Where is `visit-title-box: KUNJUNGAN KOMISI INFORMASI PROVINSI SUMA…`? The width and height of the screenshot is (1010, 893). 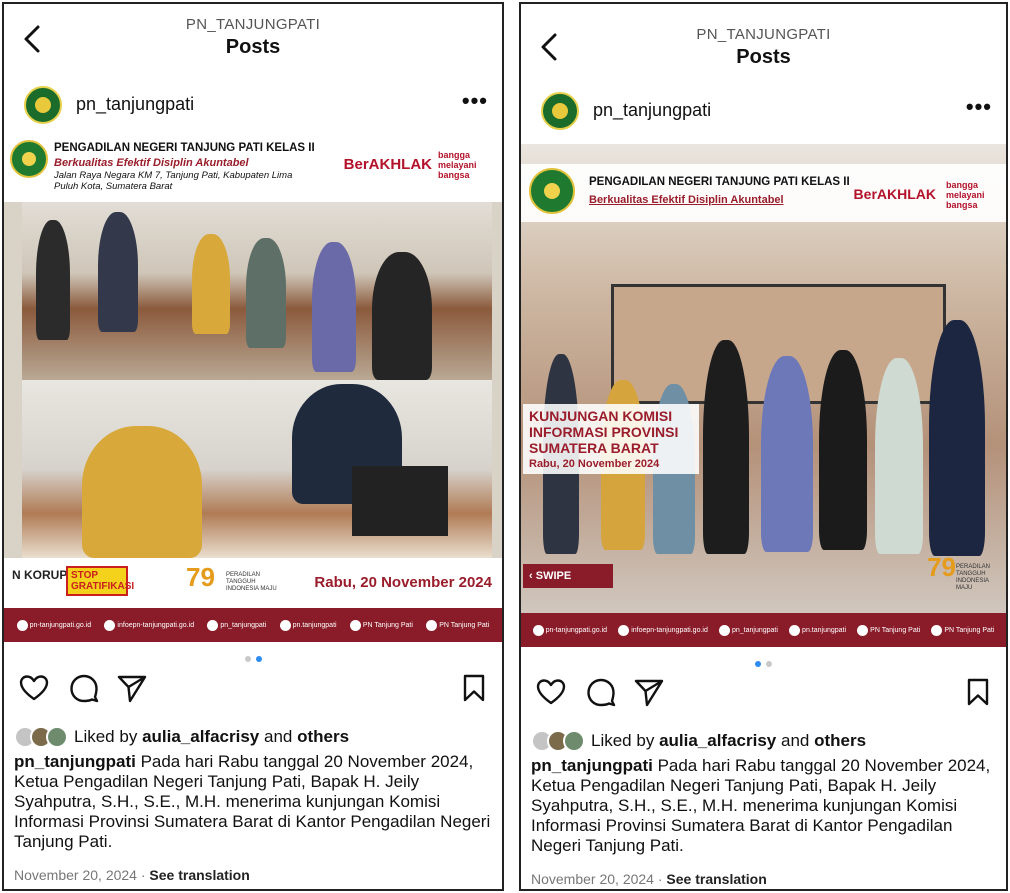
visit-title-box: KUNJUNGAN KOMISI INFORMASI PROVINSI SUMA… is located at coordinates (611, 439).